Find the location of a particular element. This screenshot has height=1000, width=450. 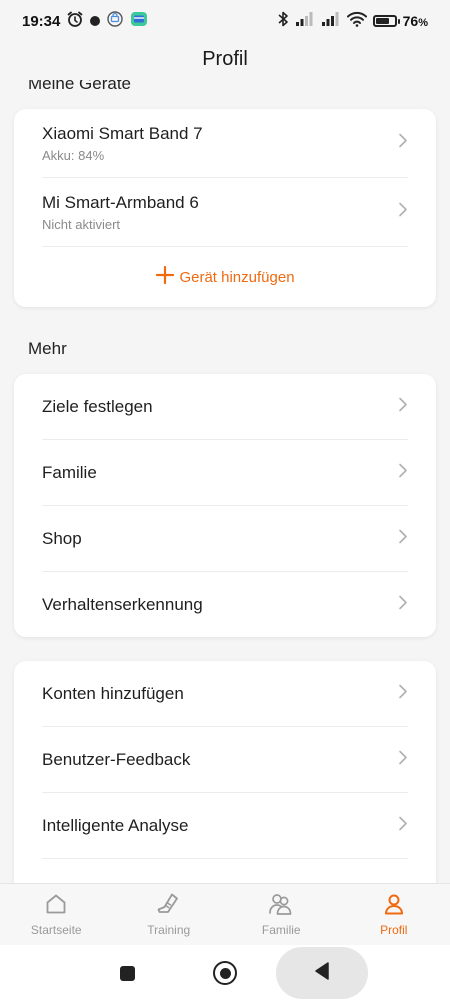

add-device-button: Gerät hinzufügen is located at coordinates (225, 277).